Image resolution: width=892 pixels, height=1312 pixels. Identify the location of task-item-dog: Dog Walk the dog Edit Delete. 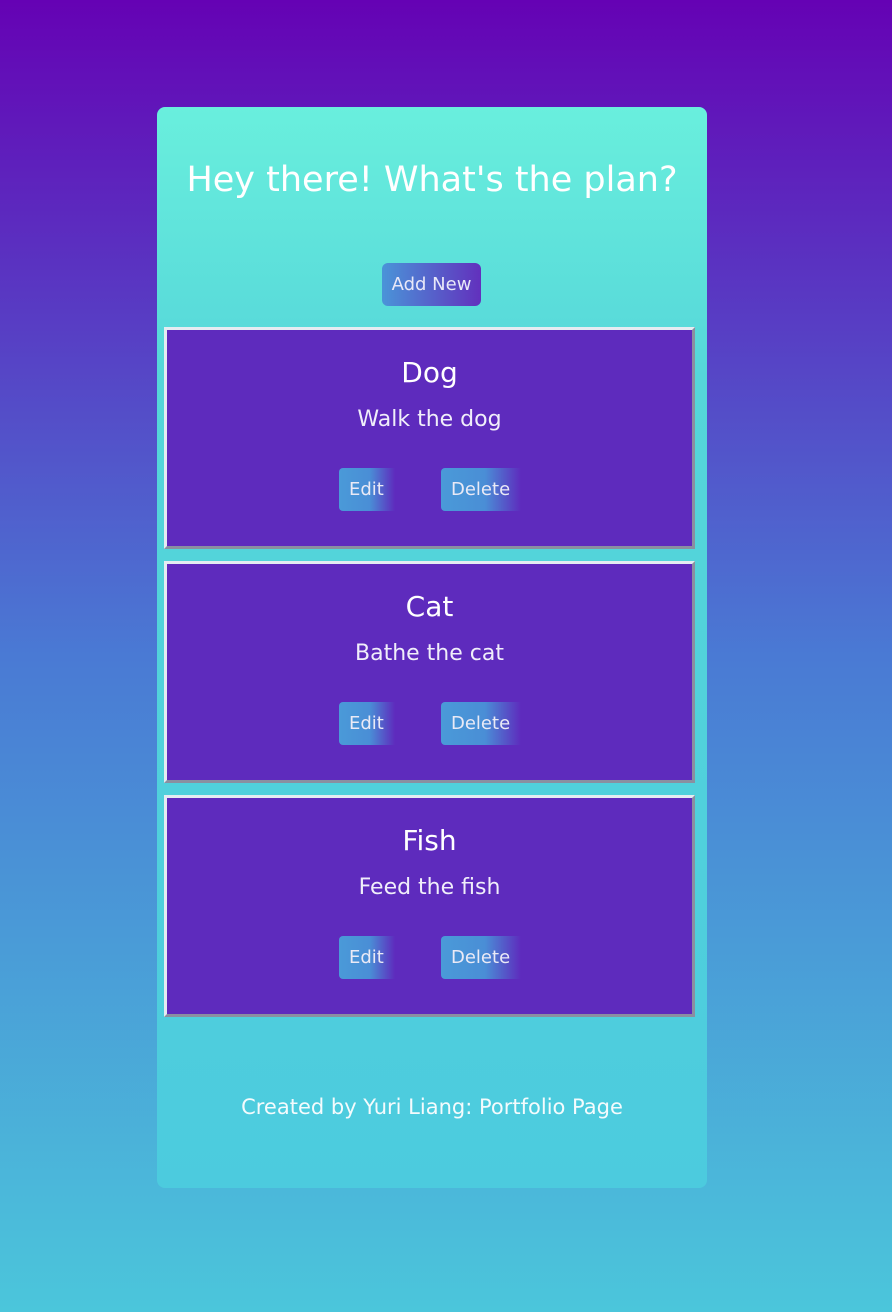
(429, 438).